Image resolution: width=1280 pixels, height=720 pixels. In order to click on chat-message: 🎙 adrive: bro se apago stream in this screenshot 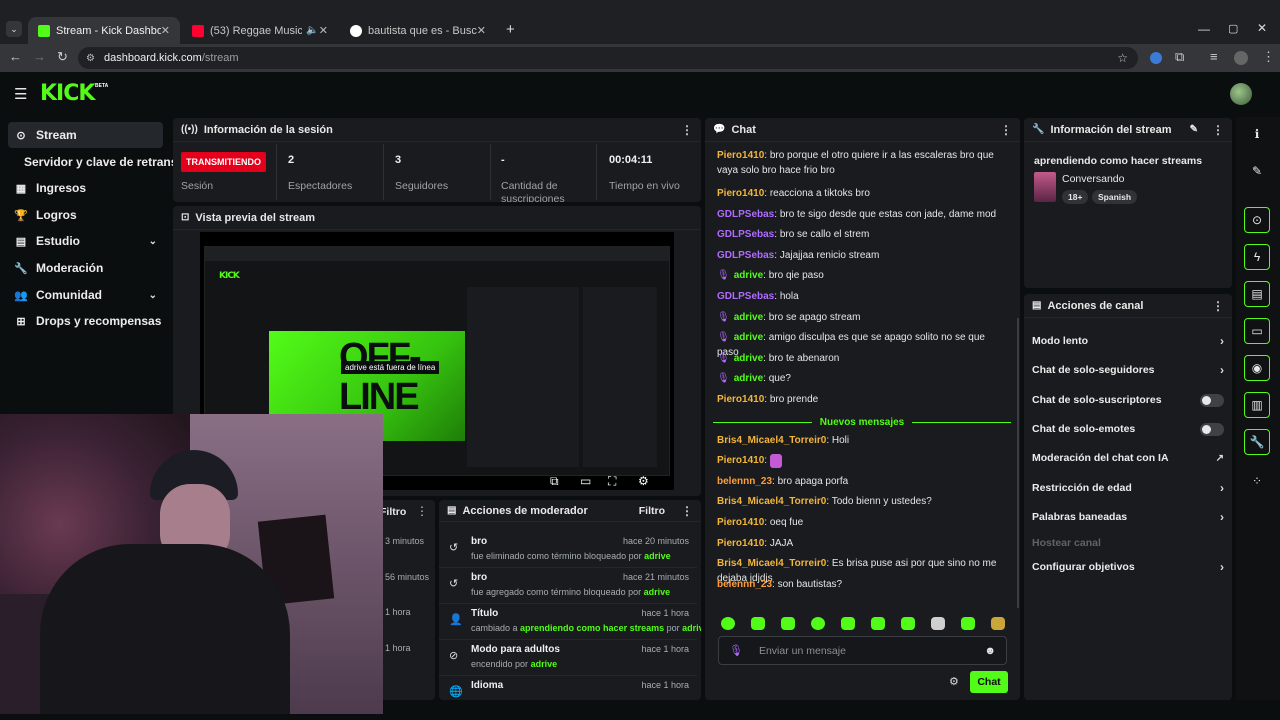, I will do `click(862, 317)`.